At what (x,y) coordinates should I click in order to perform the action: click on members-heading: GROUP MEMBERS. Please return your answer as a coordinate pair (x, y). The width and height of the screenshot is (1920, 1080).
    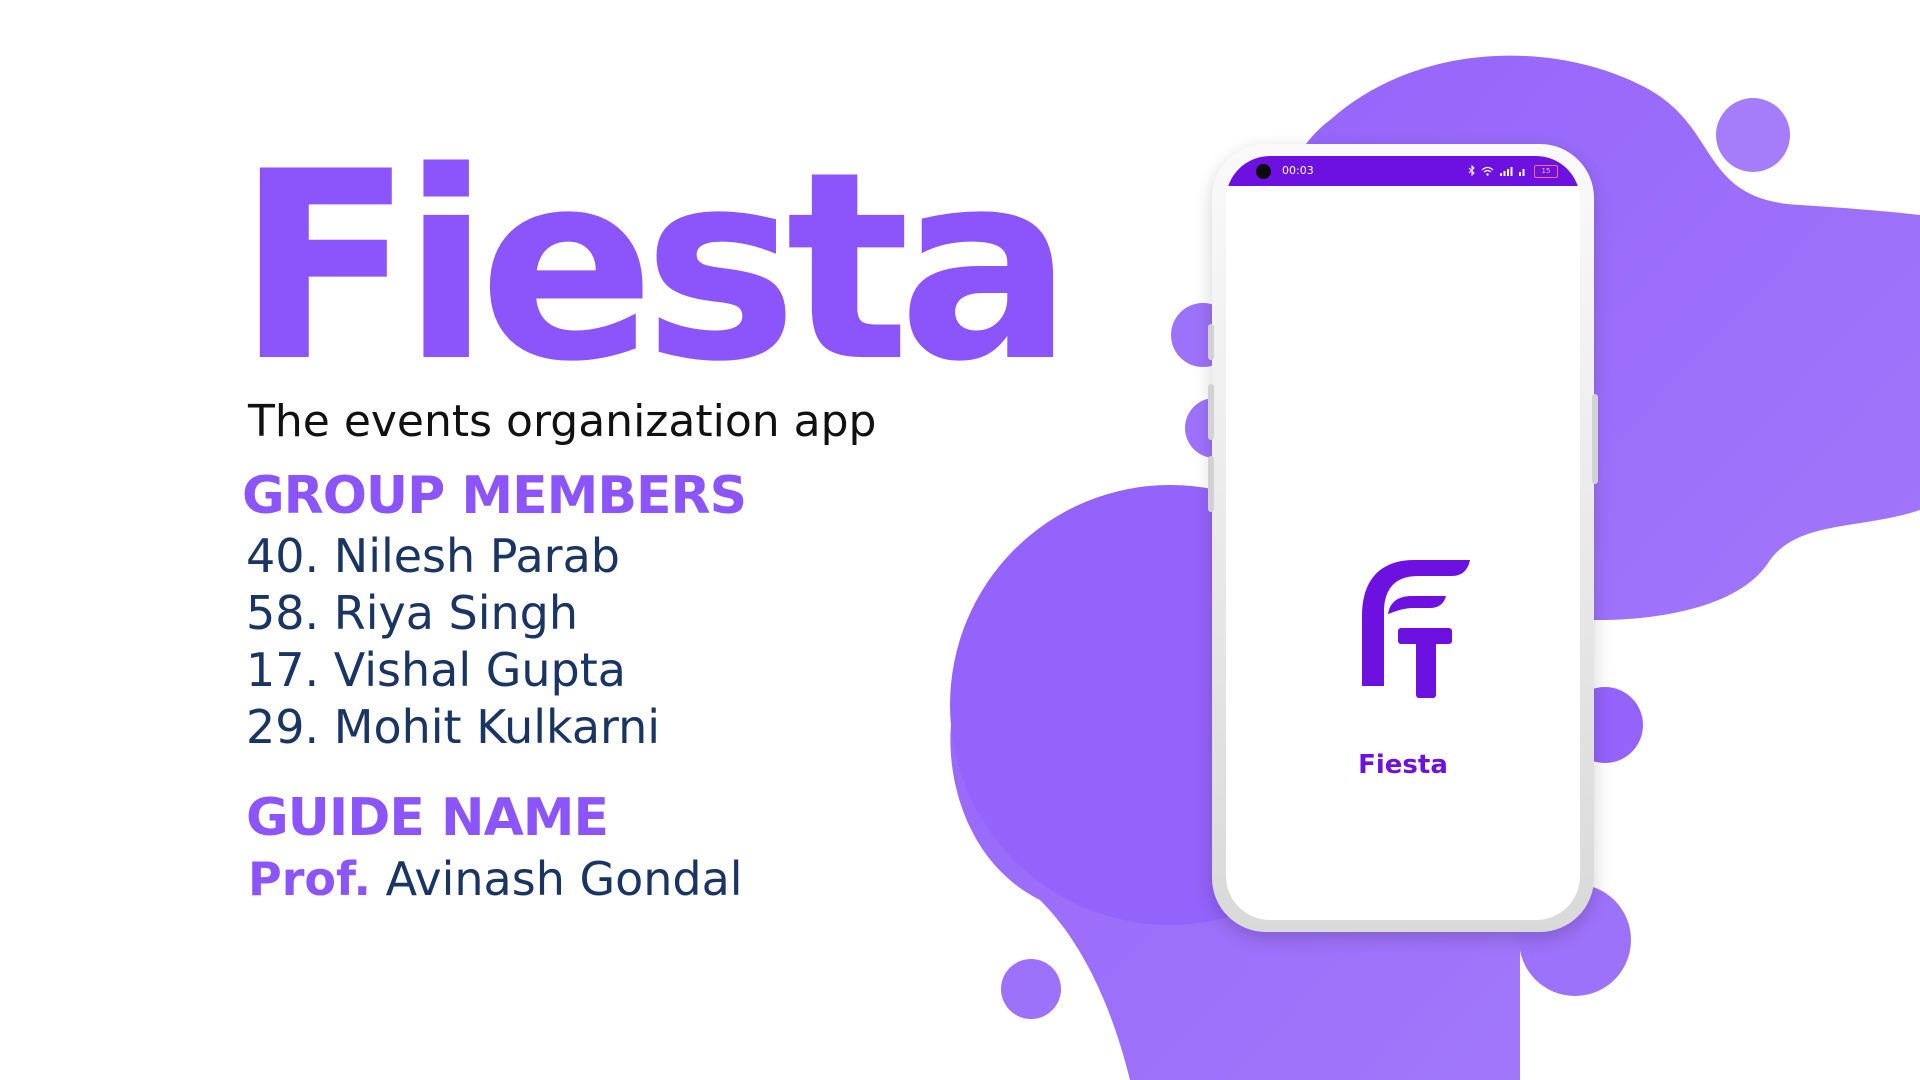
    Looking at the image, I should click on (494, 496).